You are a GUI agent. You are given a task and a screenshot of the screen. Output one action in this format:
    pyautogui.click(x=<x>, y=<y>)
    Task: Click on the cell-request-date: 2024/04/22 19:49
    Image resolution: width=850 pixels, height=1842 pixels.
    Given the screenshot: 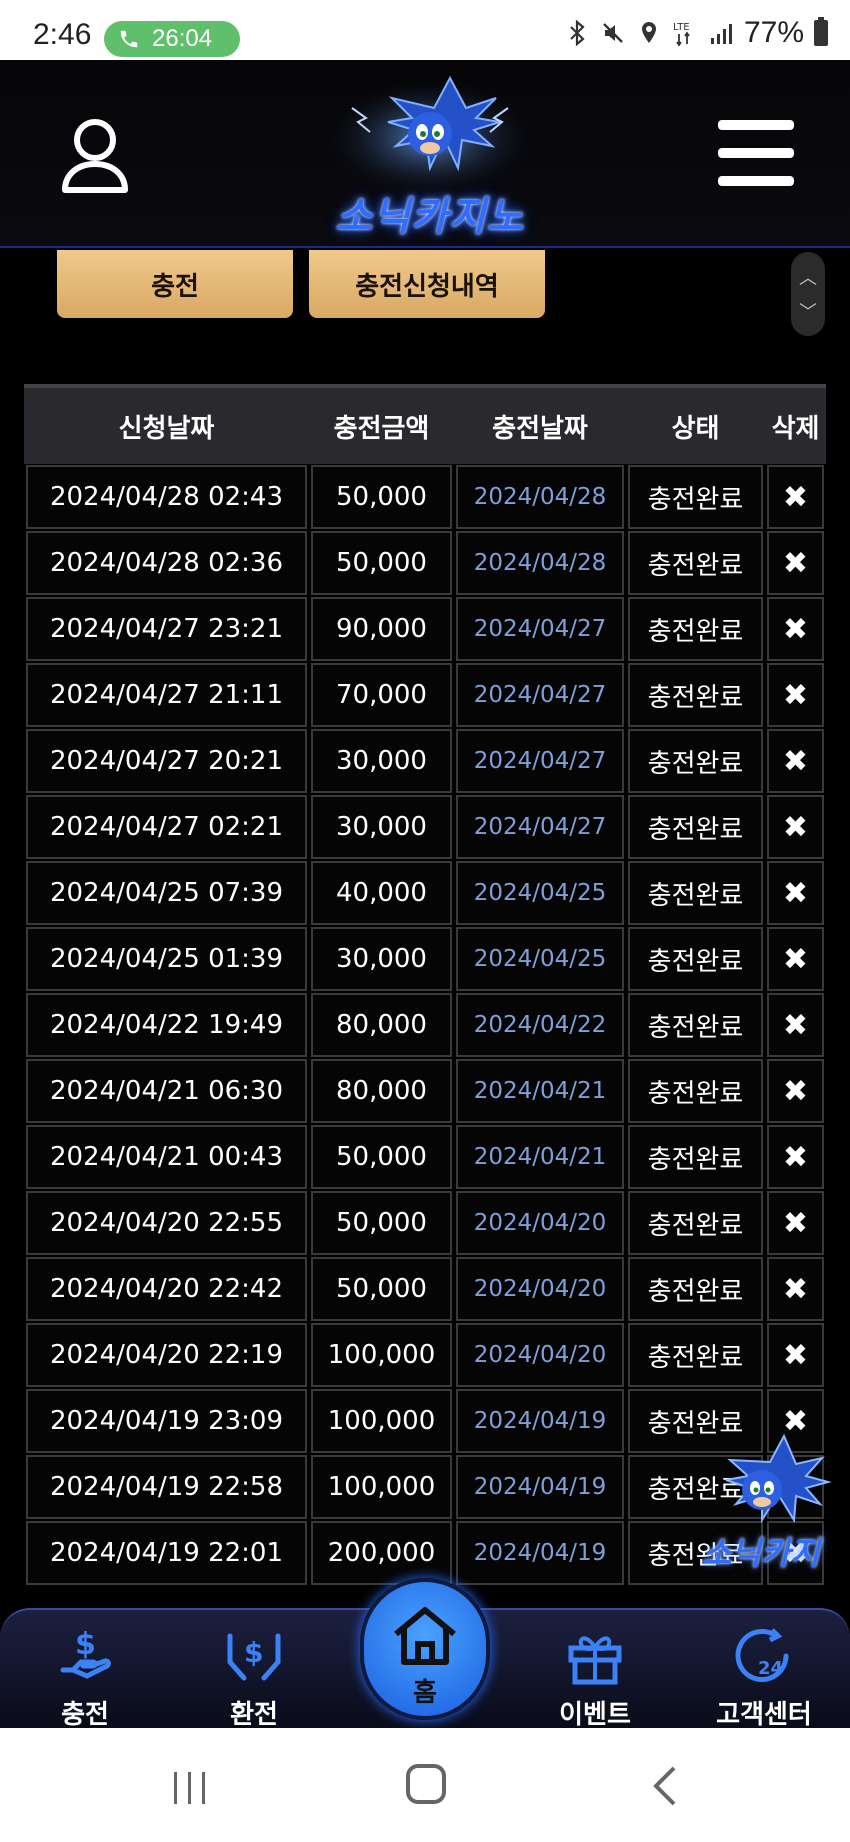 What is the action you would take?
    pyautogui.click(x=166, y=1025)
    